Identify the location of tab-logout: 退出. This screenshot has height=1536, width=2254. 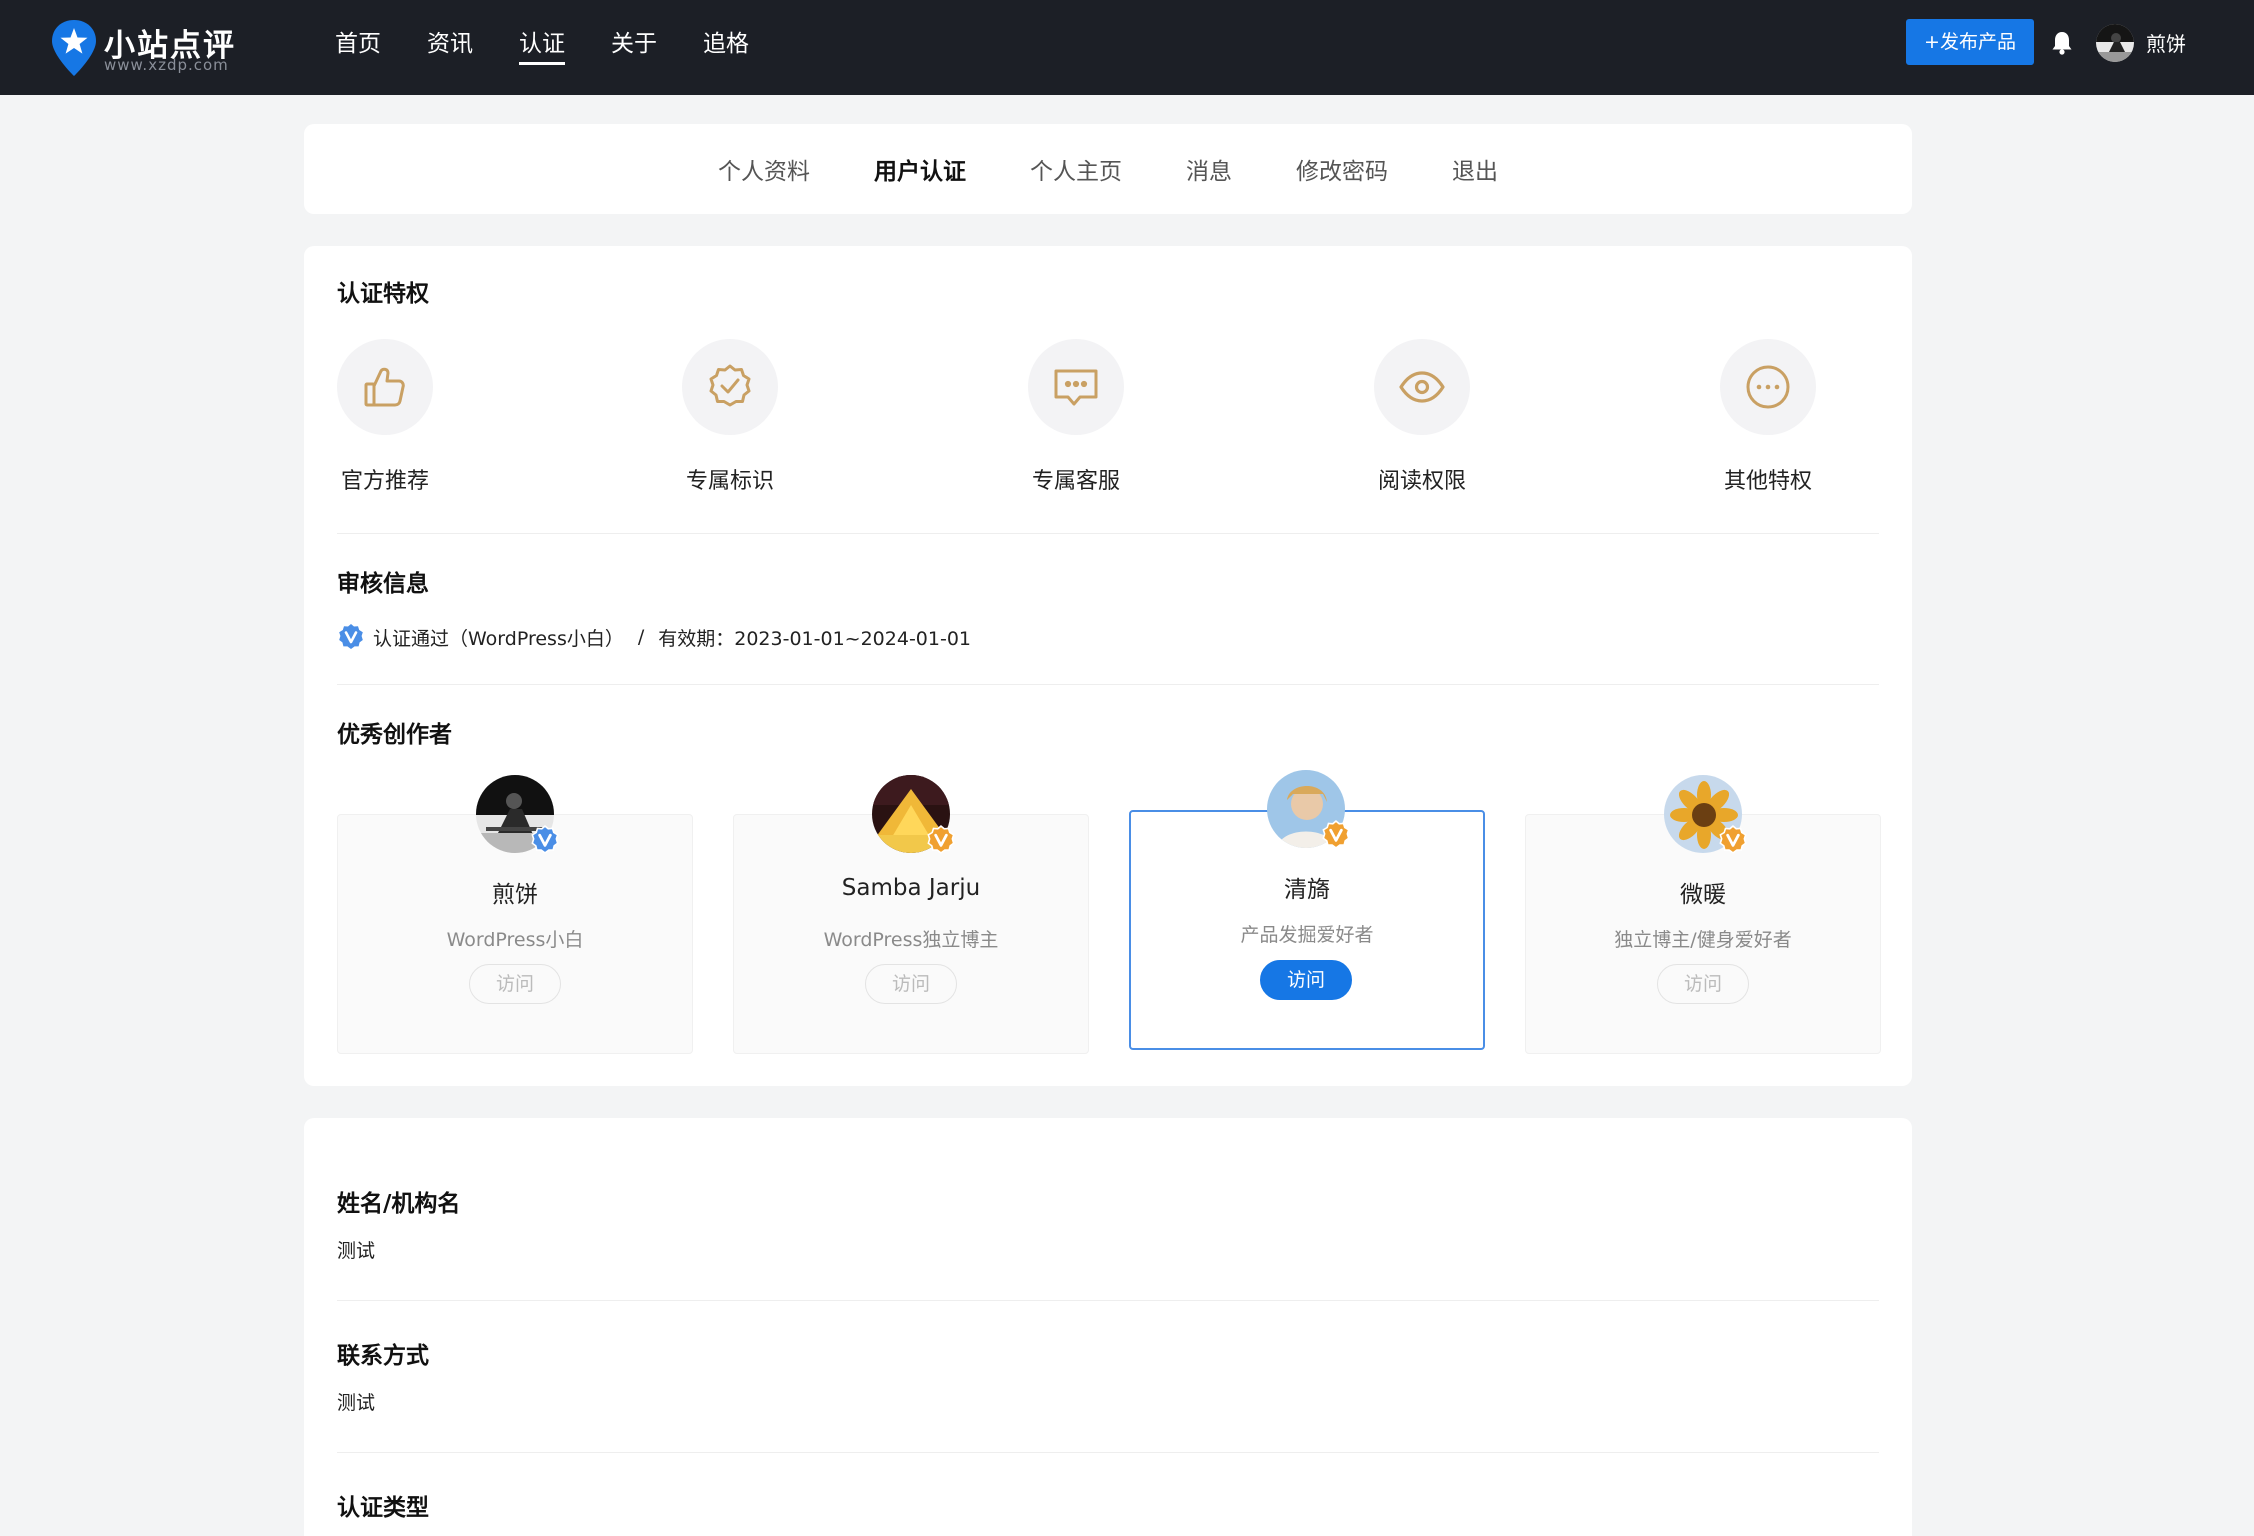
(1475, 169).